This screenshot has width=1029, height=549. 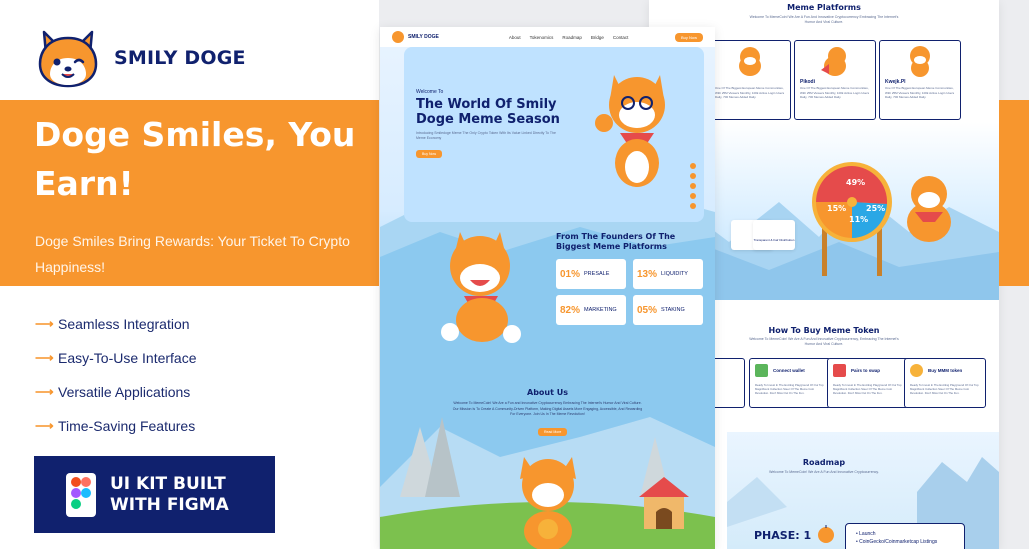 What do you see at coordinates (674, 274) in the screenshot?
I see `stat-label: LIQUIDITY` at bounding box center [674, 274].